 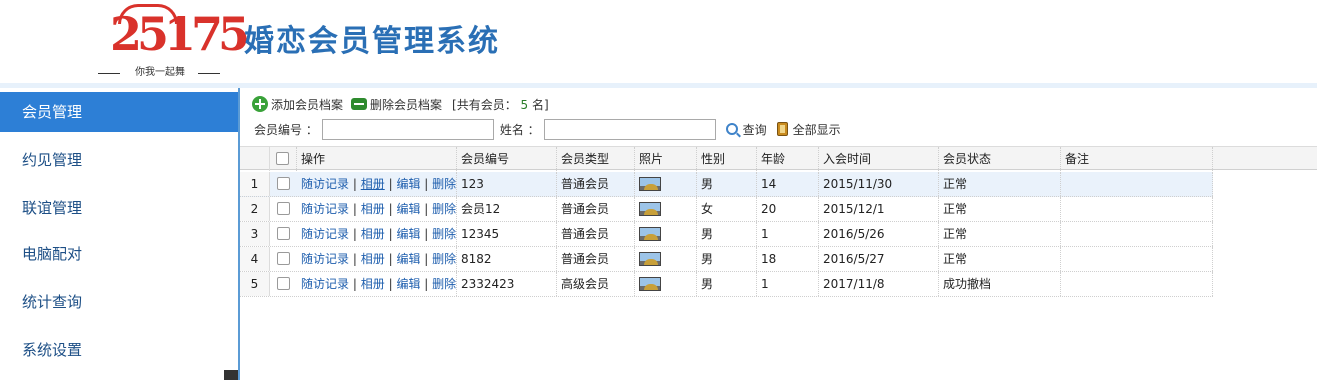 I want to click on sidebar-item-computer-matching: 电脑配对, so click(x=119, y=254).